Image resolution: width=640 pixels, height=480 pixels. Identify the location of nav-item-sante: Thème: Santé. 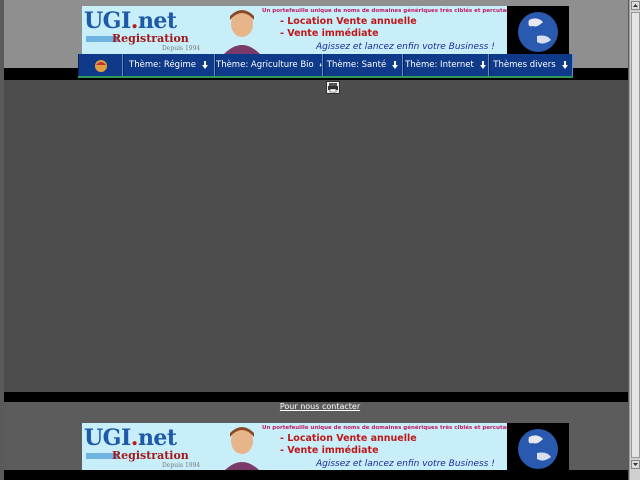
(363, 65).